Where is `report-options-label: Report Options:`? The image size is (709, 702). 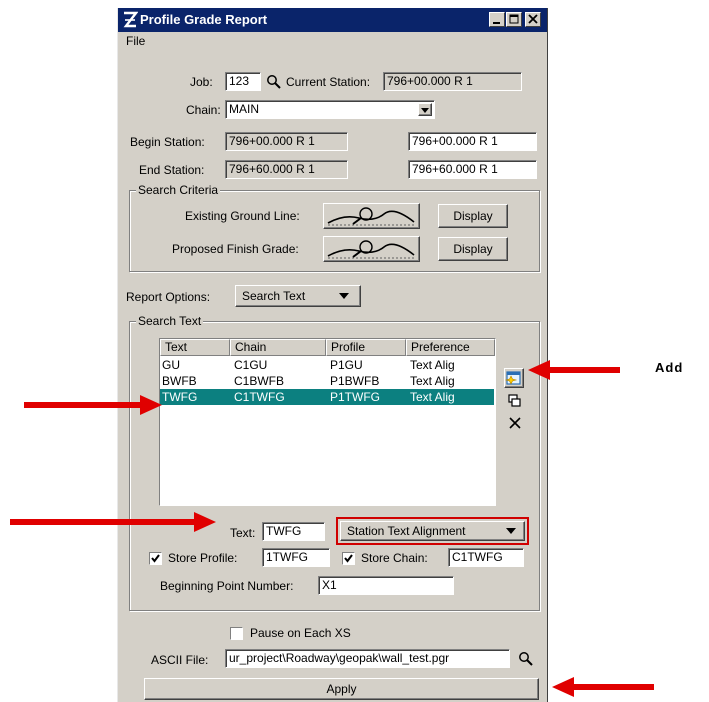 report-options-label: Report Options: is located at coordinates (168, 297).